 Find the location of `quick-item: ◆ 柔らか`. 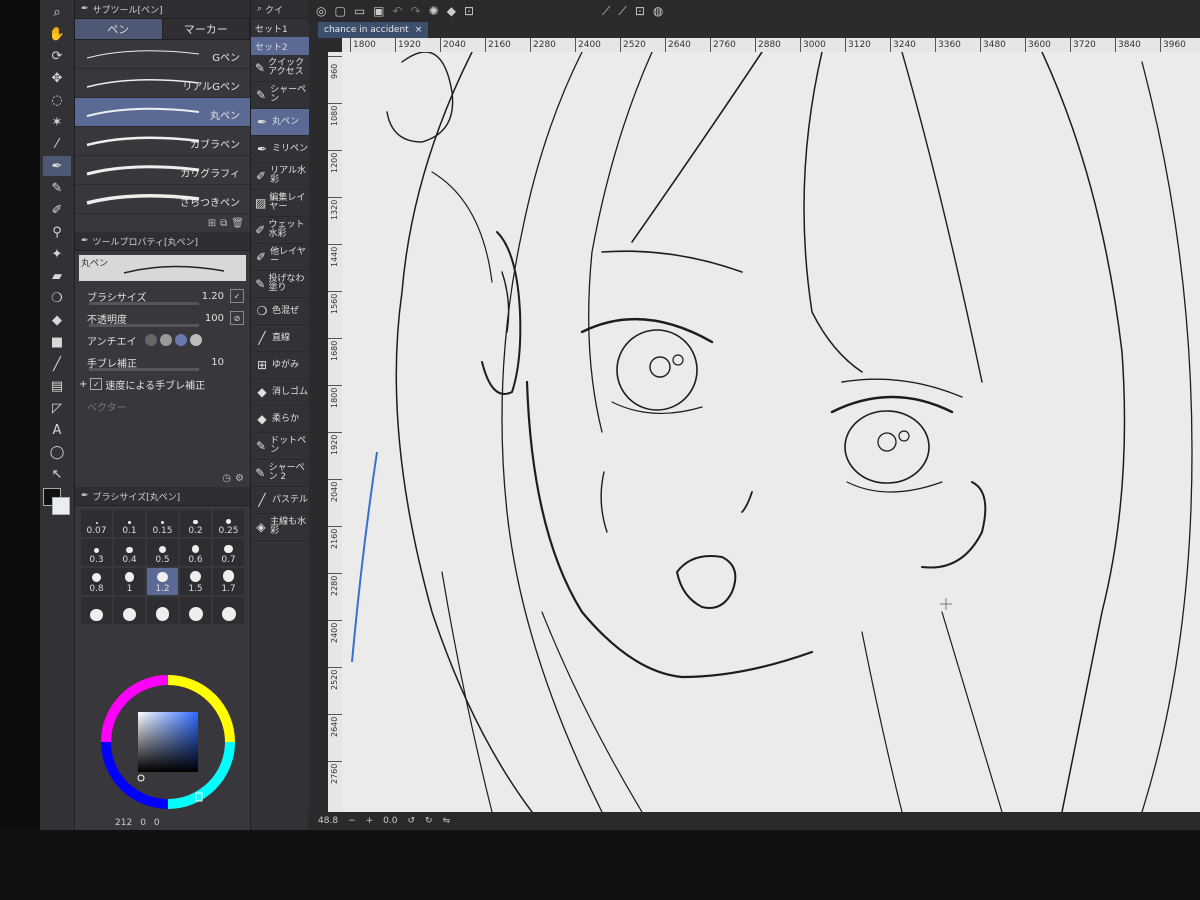

quick-item: ◆ 柔らか is located at coordinates (280, 419).